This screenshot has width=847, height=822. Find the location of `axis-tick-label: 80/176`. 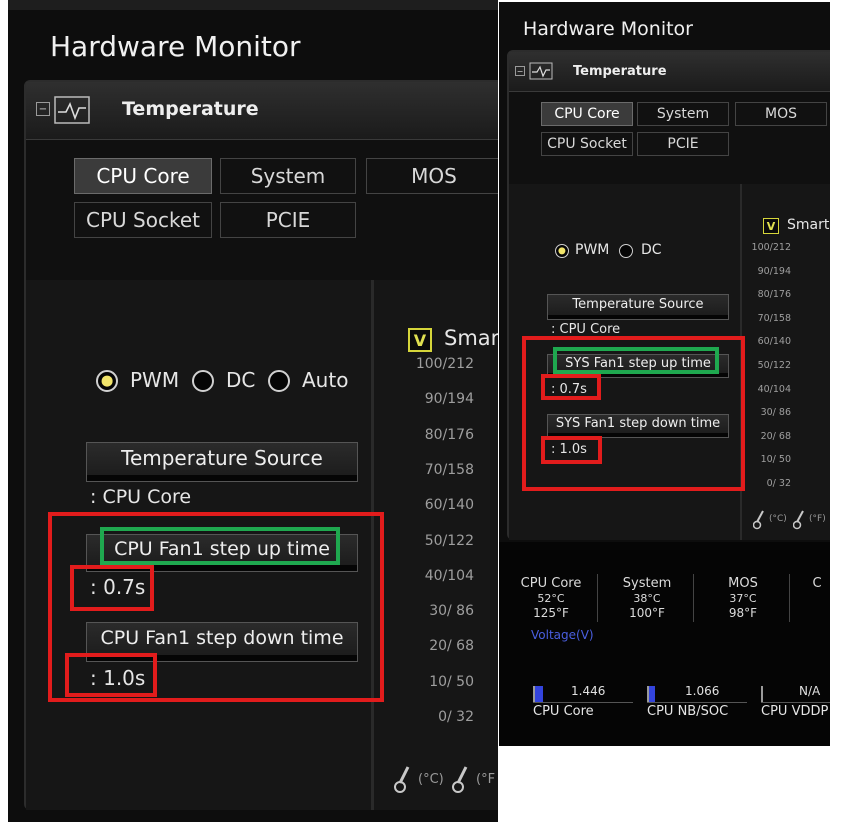

axis-tick-label: 80/176 is located at coordinates (774, 295).